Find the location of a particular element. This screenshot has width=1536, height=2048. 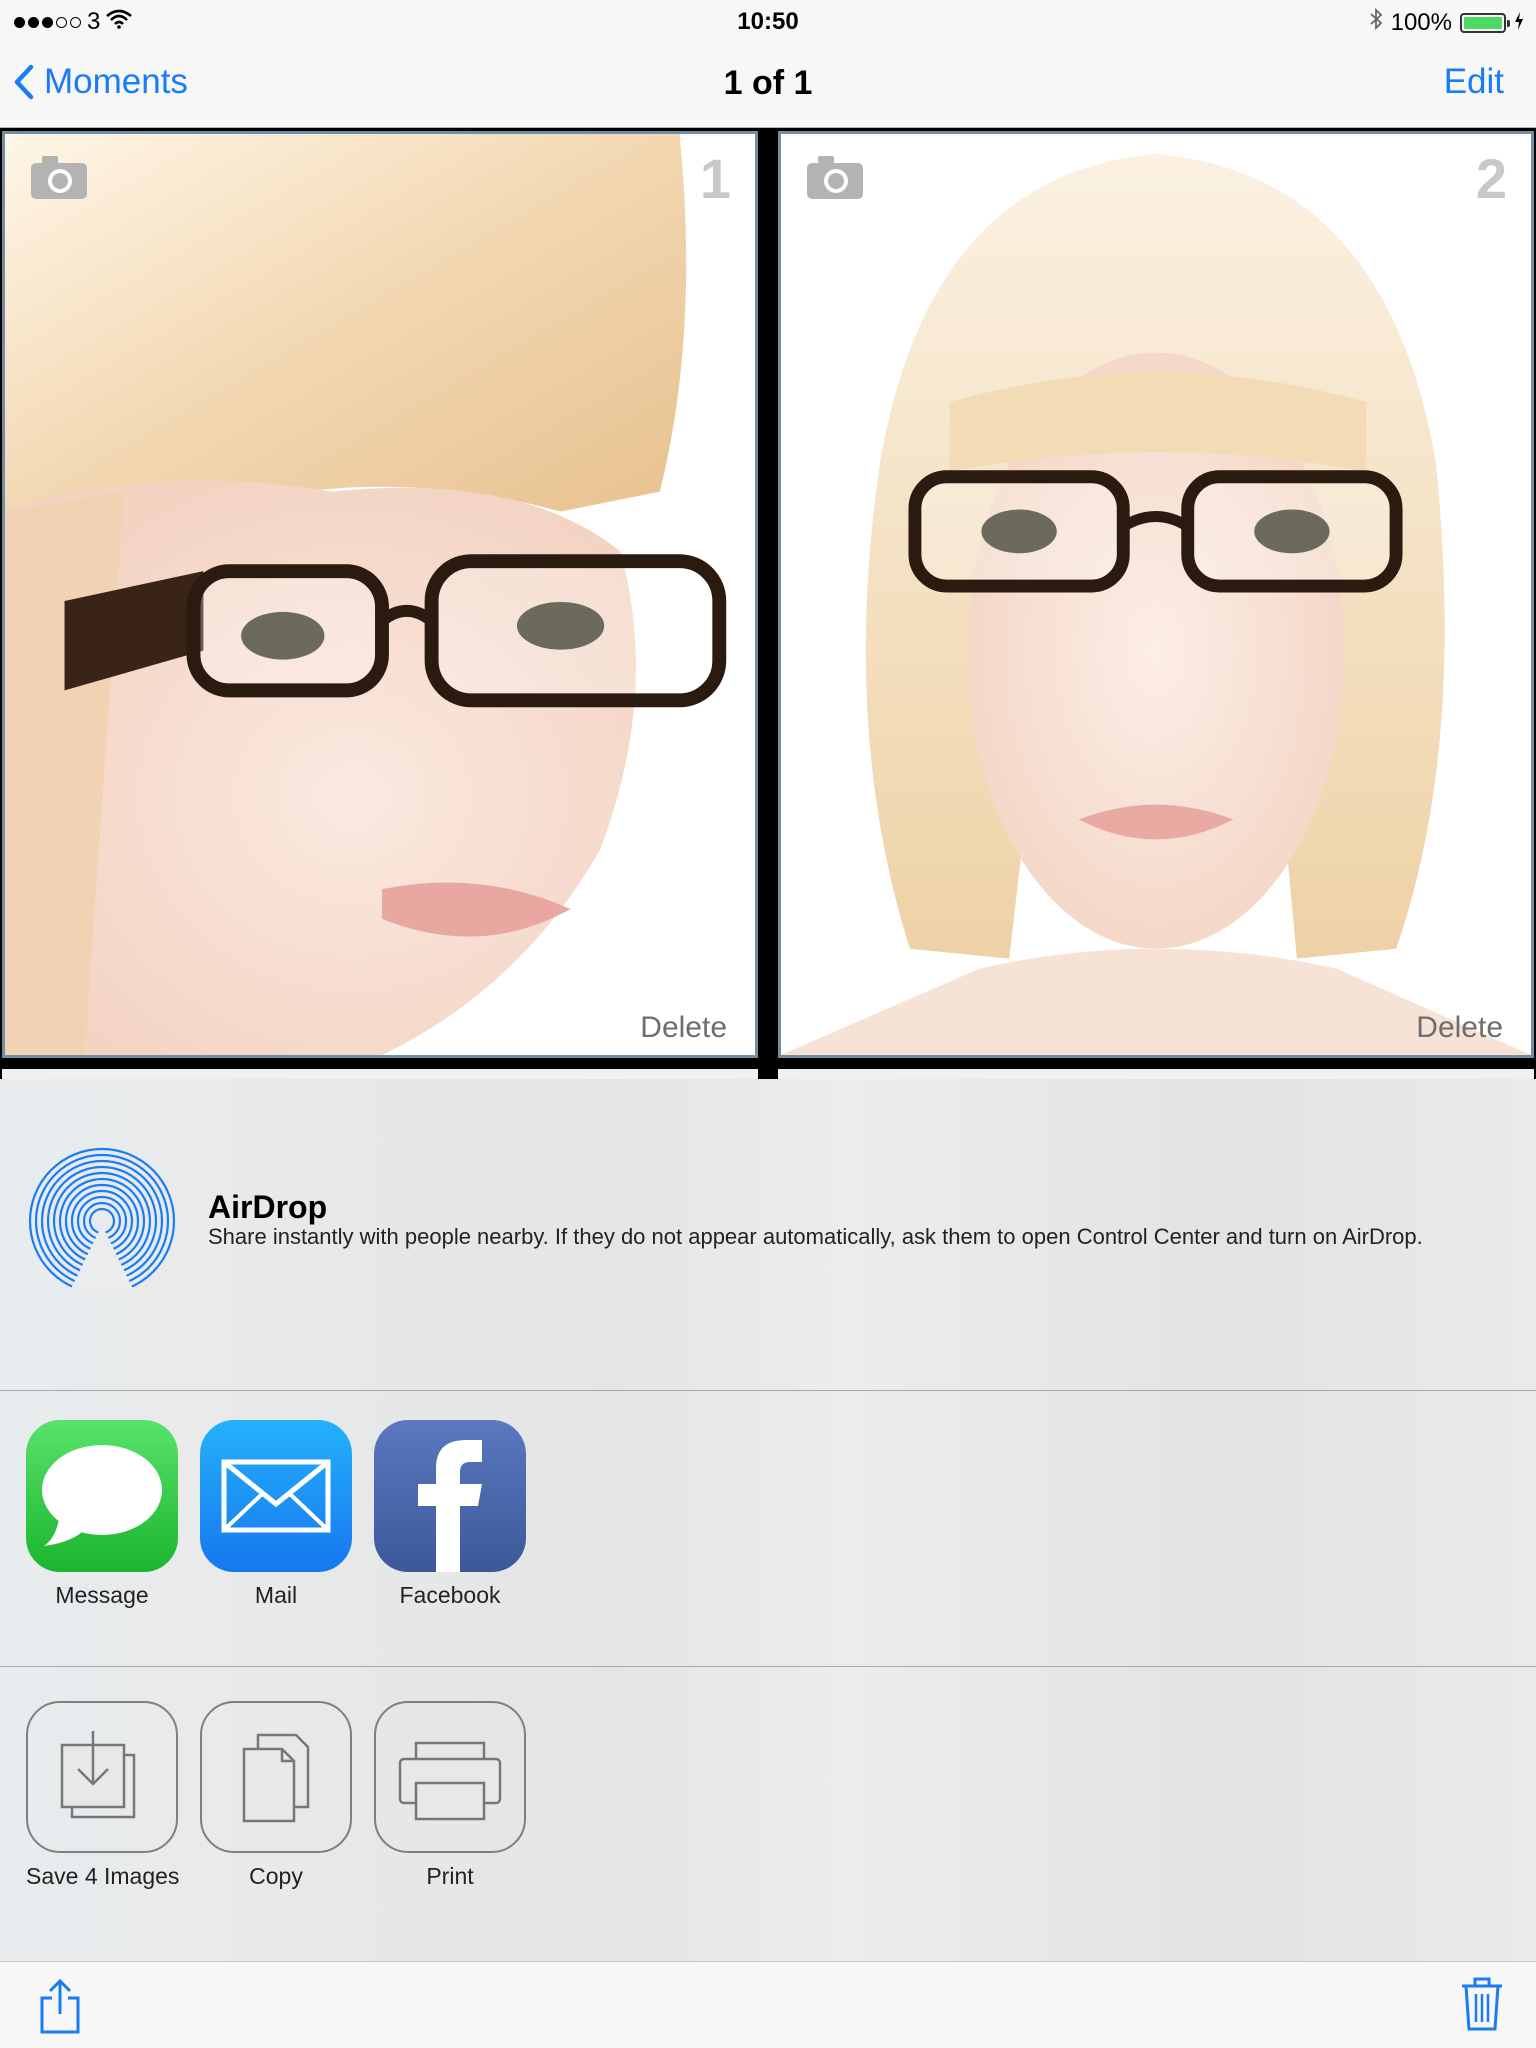

share-apps-row: Message Mail Facebook is located at coordinates (768, 1529).